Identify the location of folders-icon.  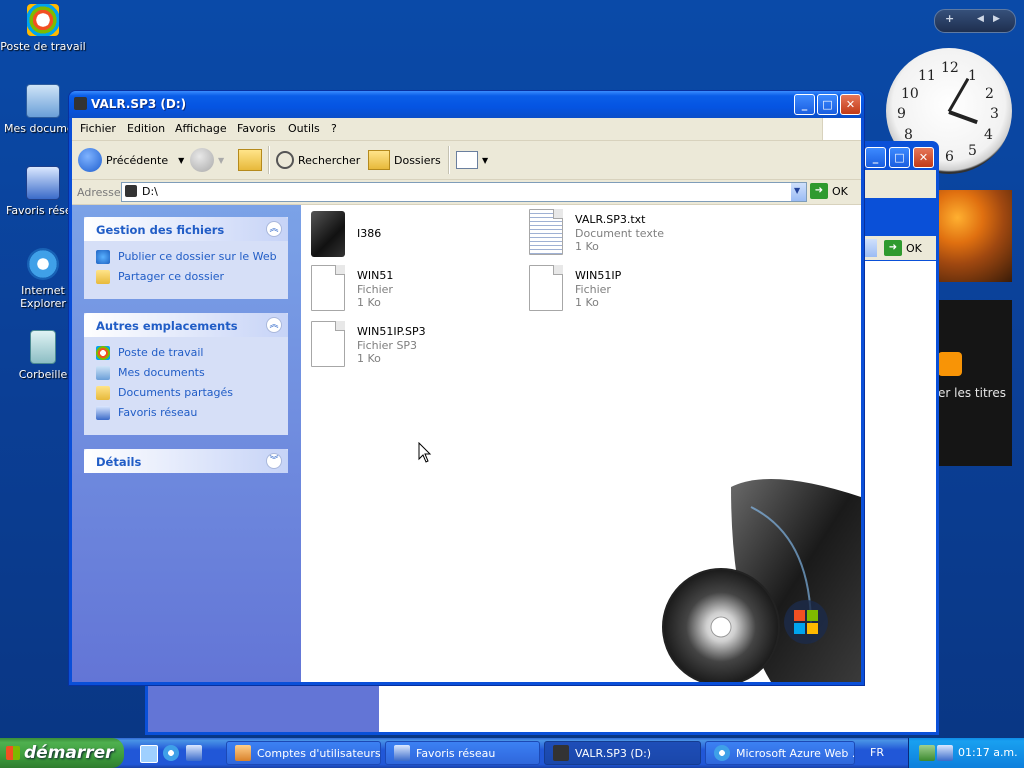
(379, 160).